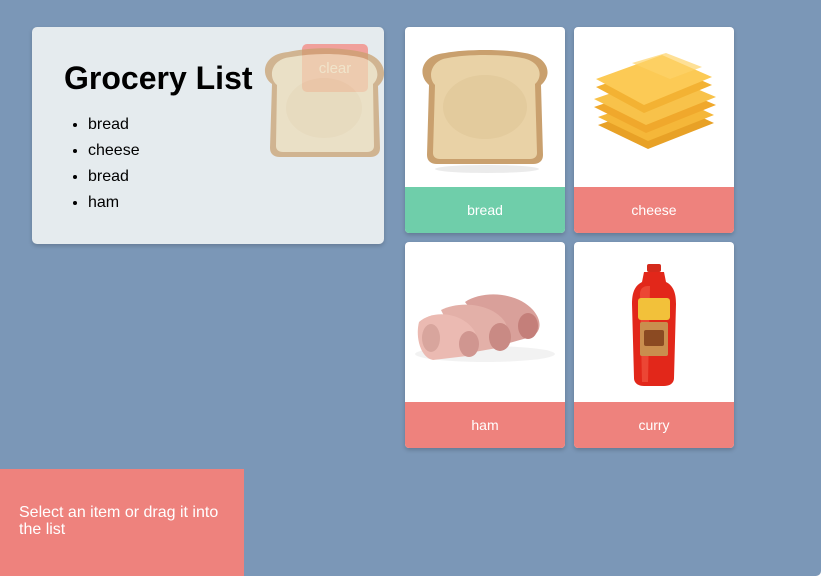 The width and height of the screenshot is (823, 578). I want to click on ham-rolls-icon, so click(485, 328).